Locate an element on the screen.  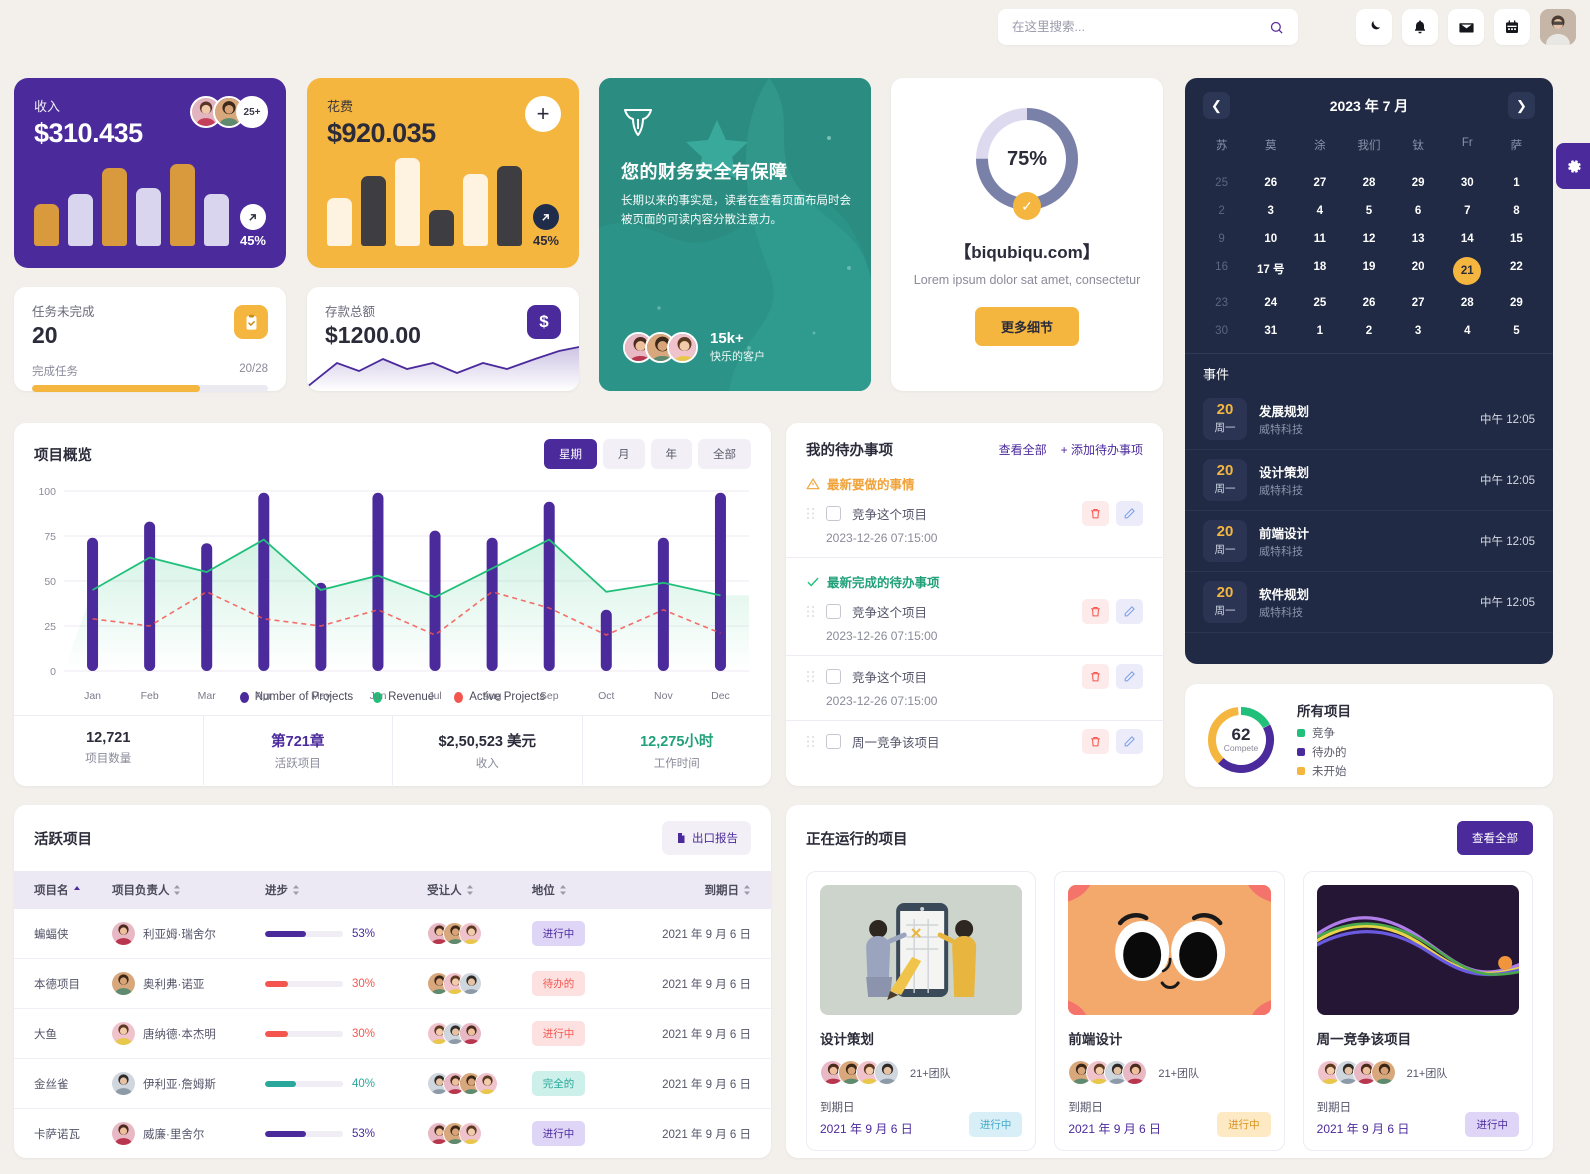
todo-item: 周一竞争该项目 is located at coordinates (974, 737).